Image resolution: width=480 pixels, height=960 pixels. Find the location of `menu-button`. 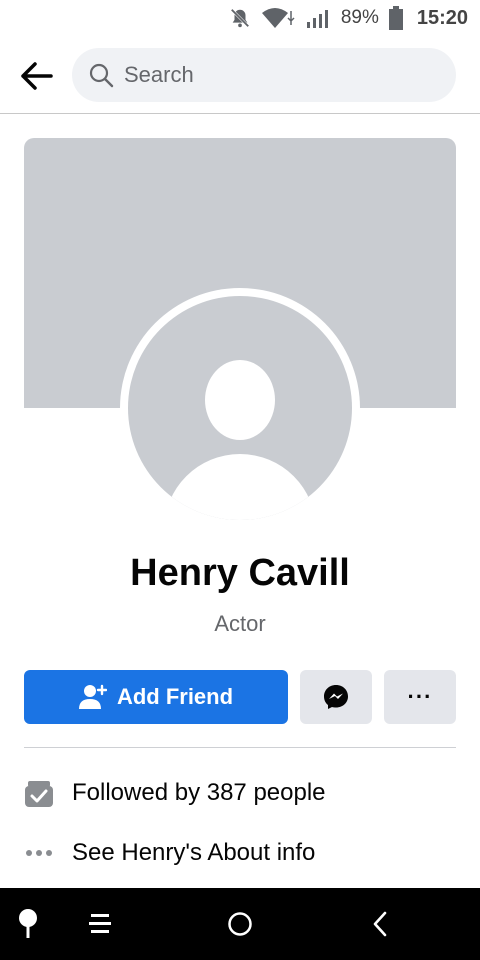

menu-button is located at coordinates (100, 924).